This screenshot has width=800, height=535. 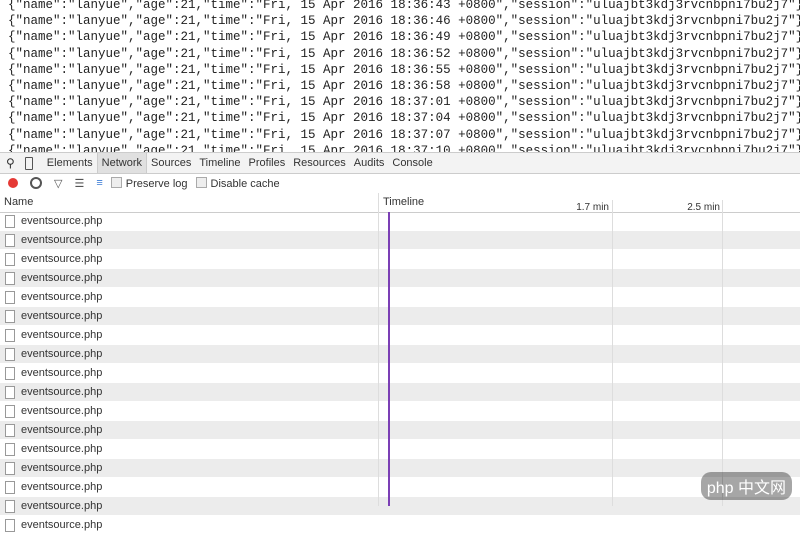 What do you see at coordinates (403, 202) in the screenshot?
I see `column-timeline: Timeline` at bounding box center [403, 202].